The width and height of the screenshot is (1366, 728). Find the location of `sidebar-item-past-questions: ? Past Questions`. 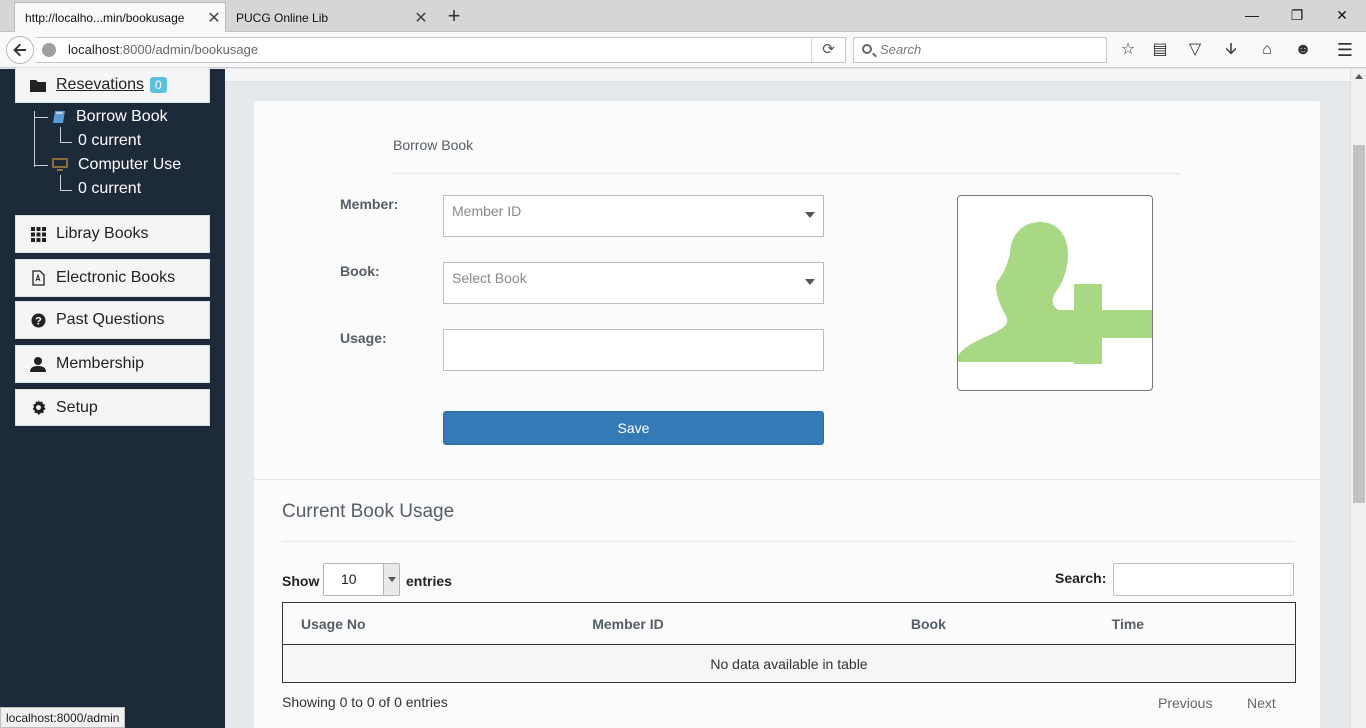

sidebar-item-past-questions: ? Past Questions is located at coordinates (112, 320).